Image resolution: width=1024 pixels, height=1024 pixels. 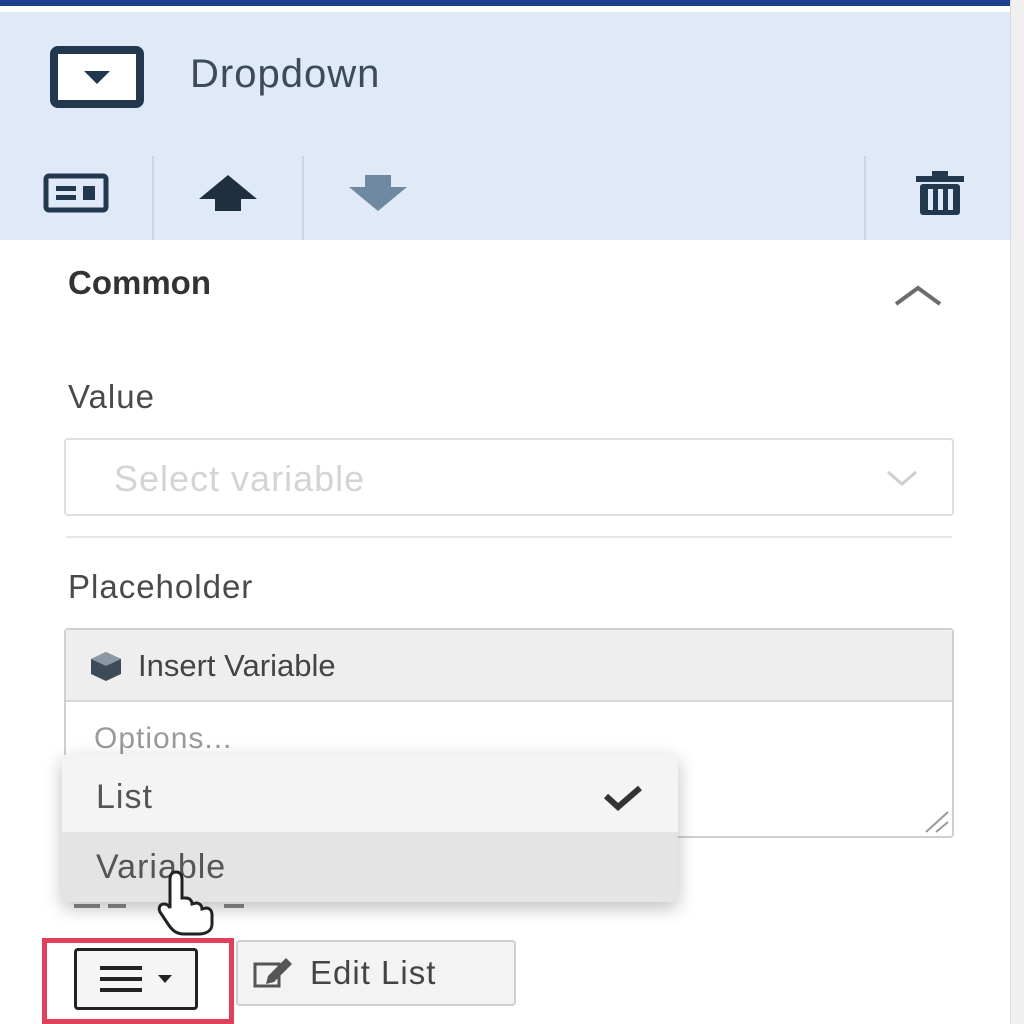 I want to click on value-label: Value, so click(x=111, y=396).